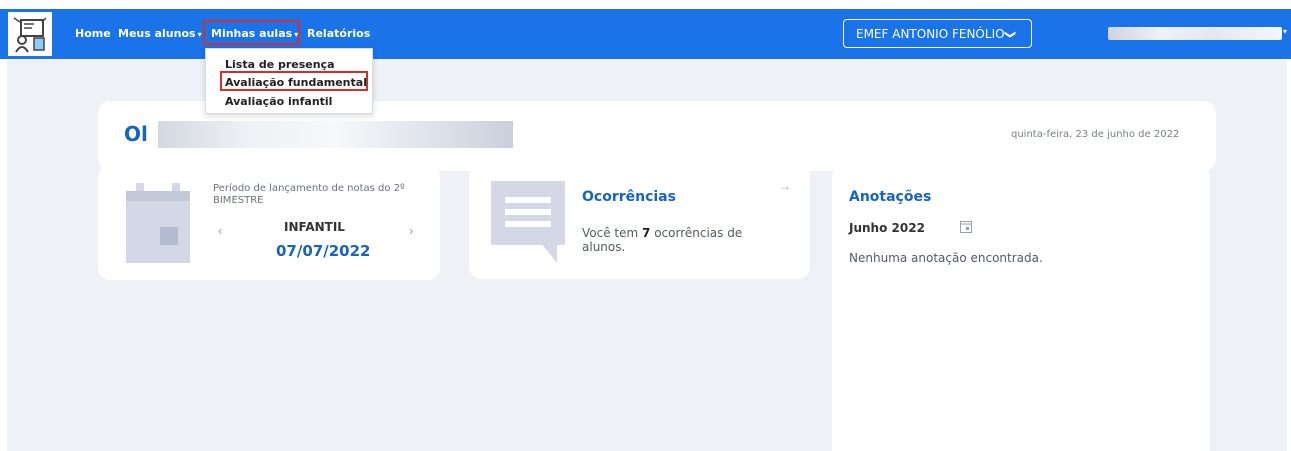 This screenshot has height=451, width=1291. What do you see at coordinates (157, 33) in the screenshot?
I see `nav-meus-alunos-label: Meus alunos` at bounding box center [157, 33].